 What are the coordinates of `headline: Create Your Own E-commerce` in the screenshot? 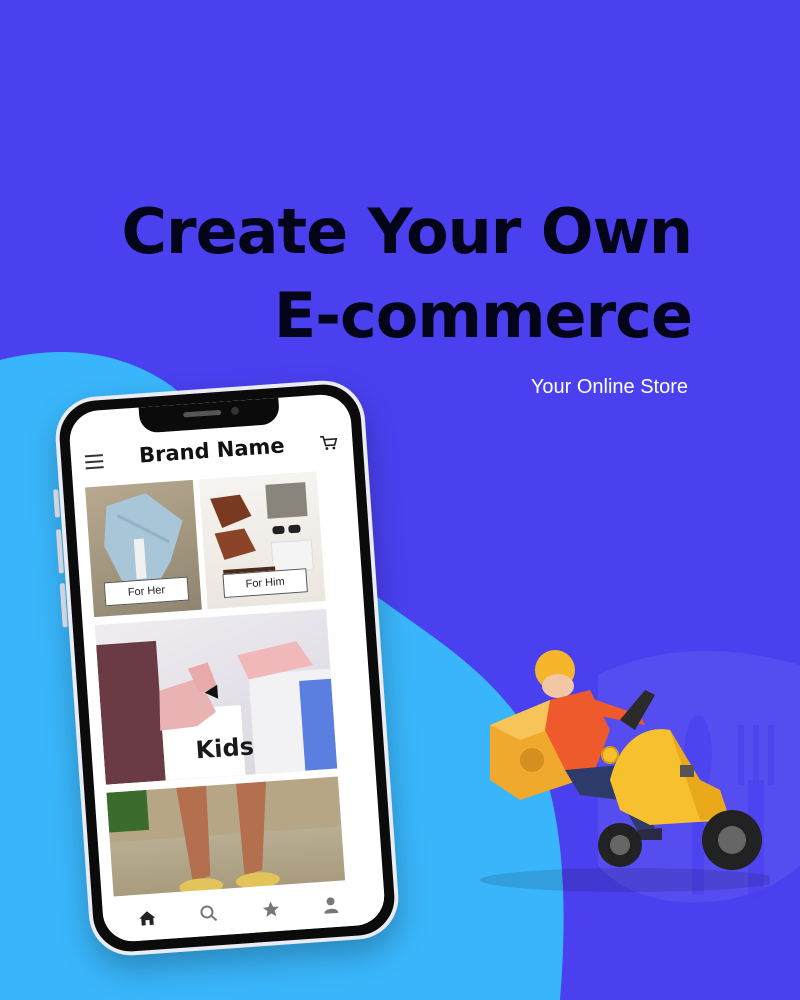 It's located at (407, 274).